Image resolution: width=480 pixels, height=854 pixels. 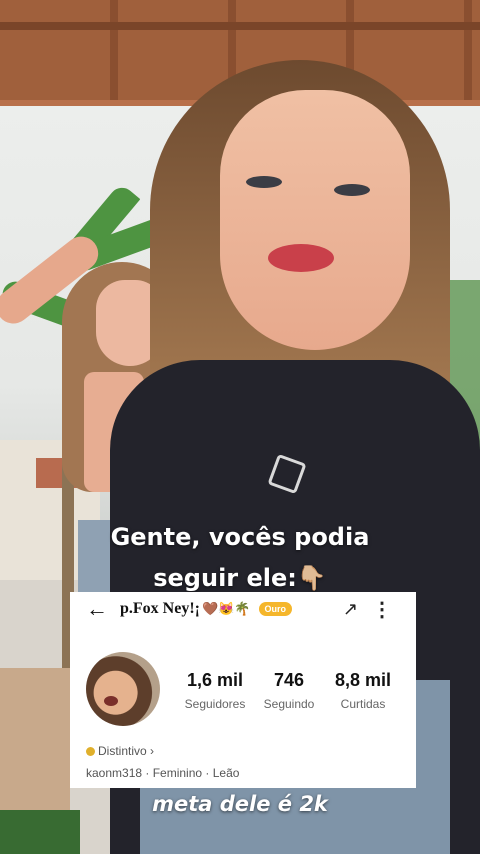 I want to click on grass, so click(x=40, y=832).